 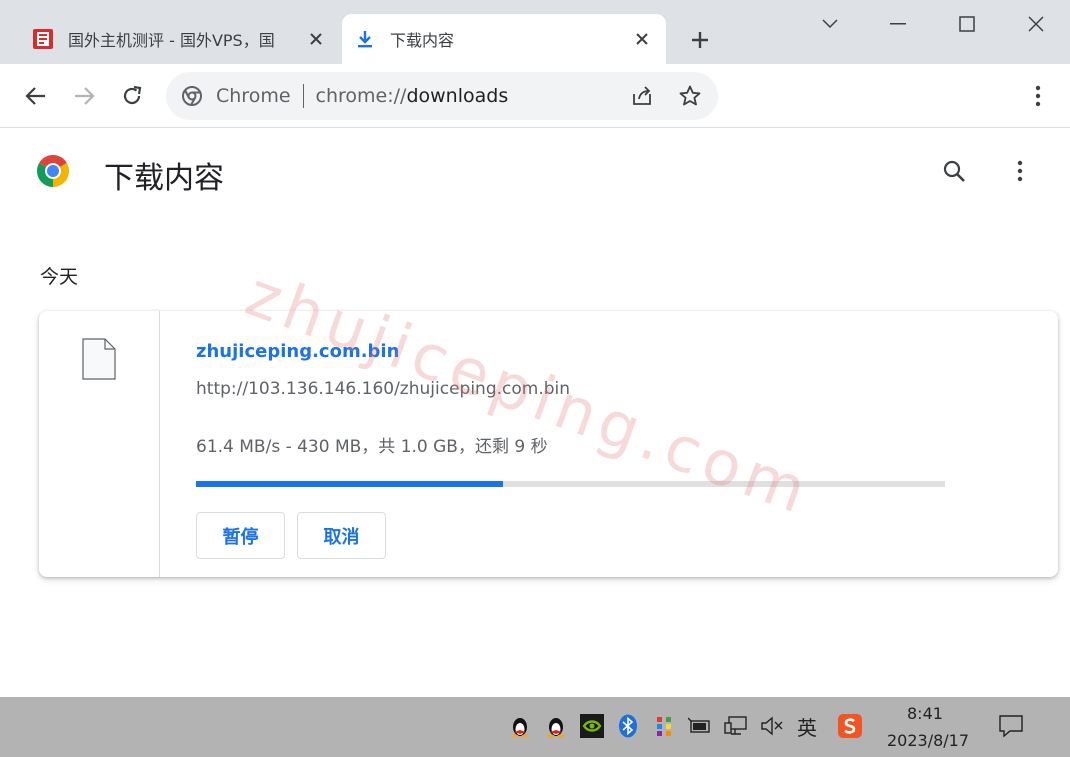 What do you see at coordinates (772, 726) in the screenshot?
I see `volume-muted-icon` at bounding box center [772, 726].